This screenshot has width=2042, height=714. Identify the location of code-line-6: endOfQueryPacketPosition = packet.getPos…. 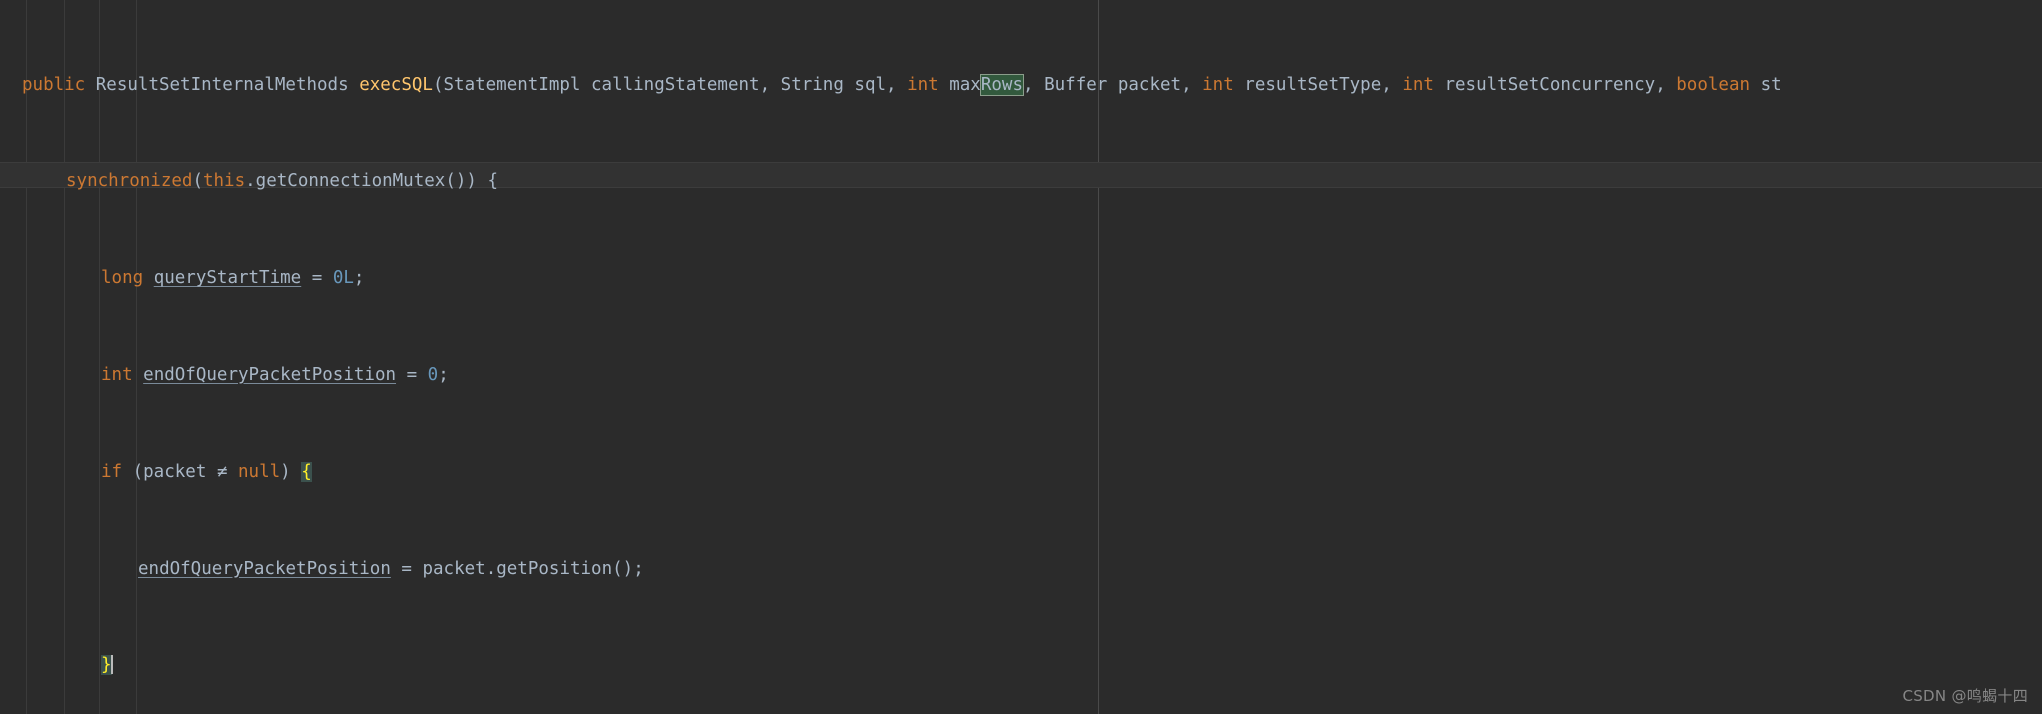
(1021, 569).